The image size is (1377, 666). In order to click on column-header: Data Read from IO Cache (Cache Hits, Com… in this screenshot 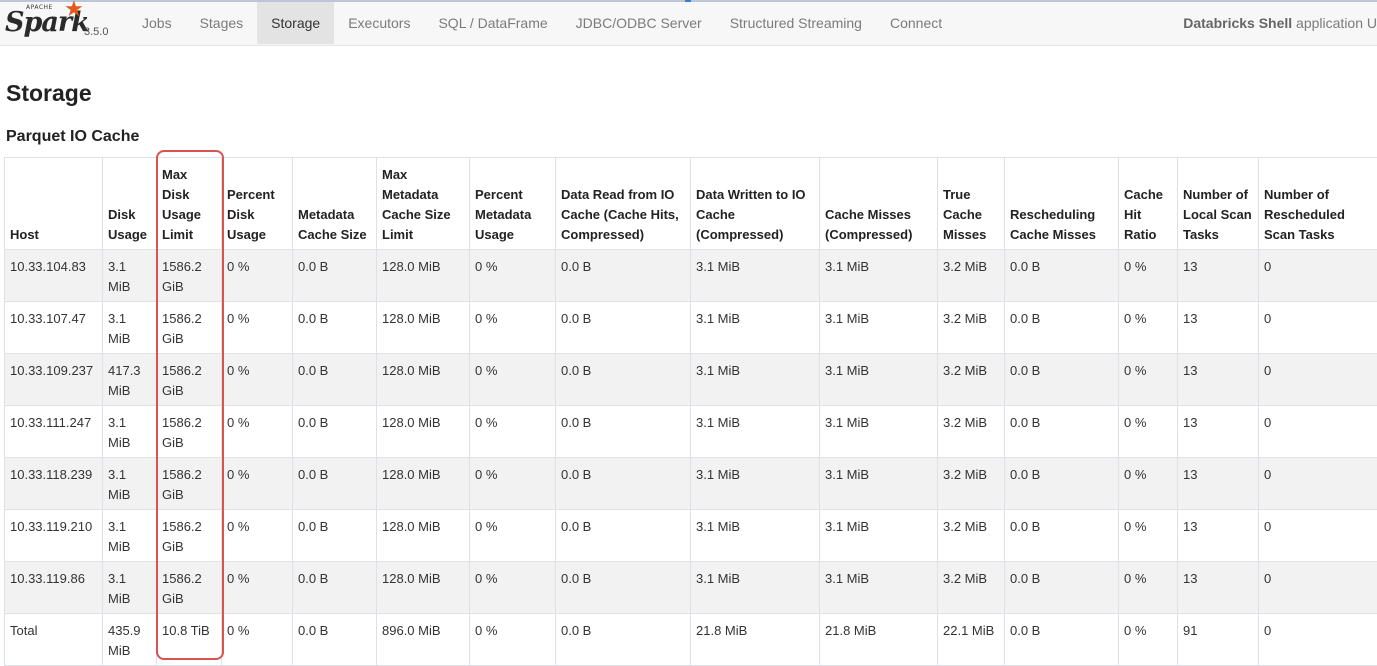, I will do `click(623, 204)`.